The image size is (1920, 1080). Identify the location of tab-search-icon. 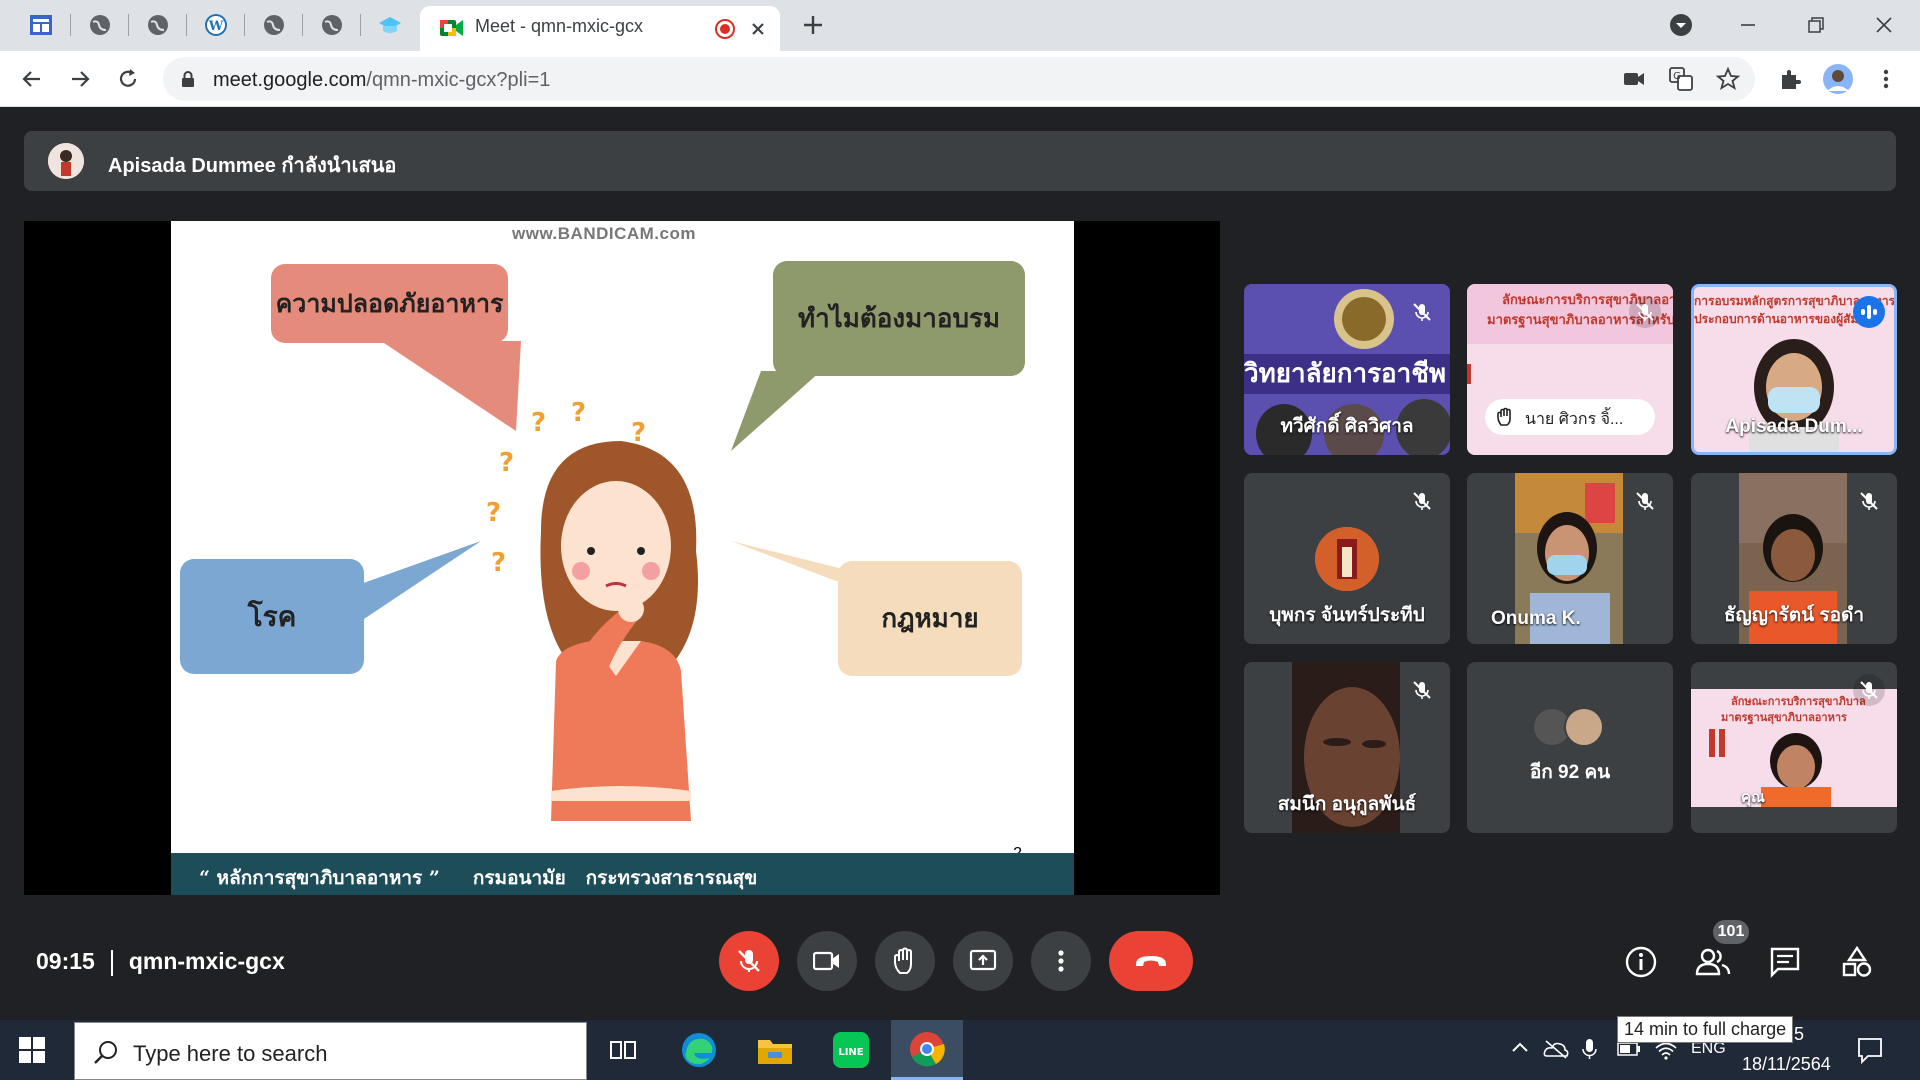
(1681, 25).